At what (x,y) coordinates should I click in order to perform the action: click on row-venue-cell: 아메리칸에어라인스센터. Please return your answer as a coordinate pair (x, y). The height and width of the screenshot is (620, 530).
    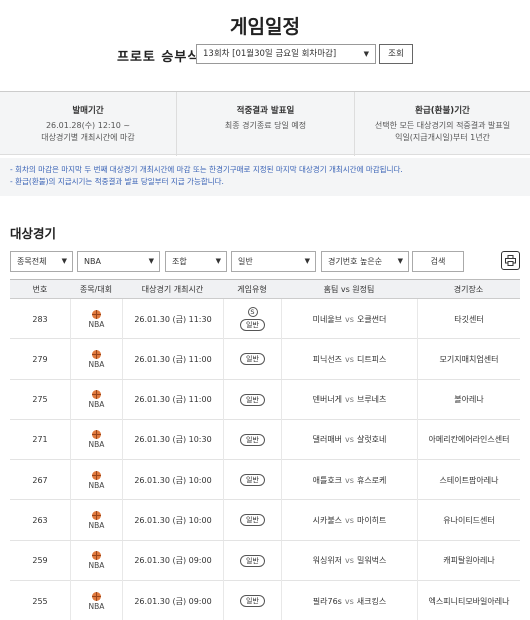
    Looking at the image, I should click on (468, 439).